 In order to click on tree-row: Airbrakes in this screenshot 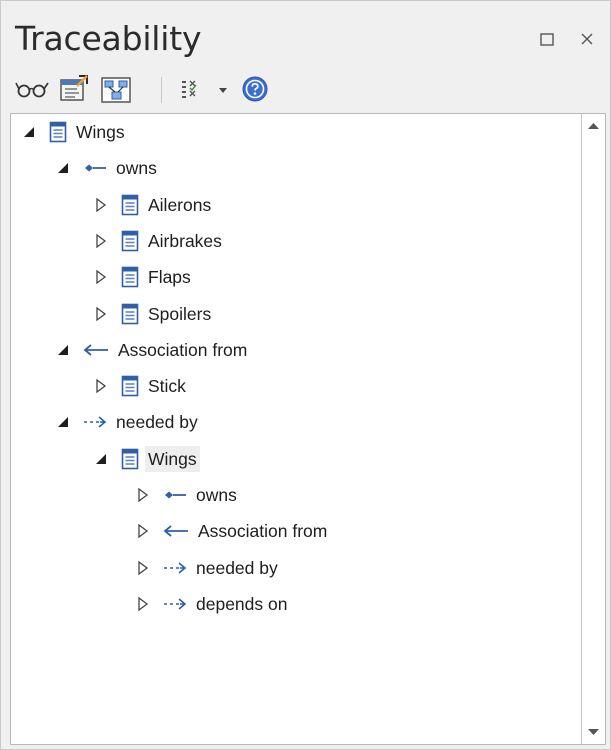, I will do `click(159, 241)`.